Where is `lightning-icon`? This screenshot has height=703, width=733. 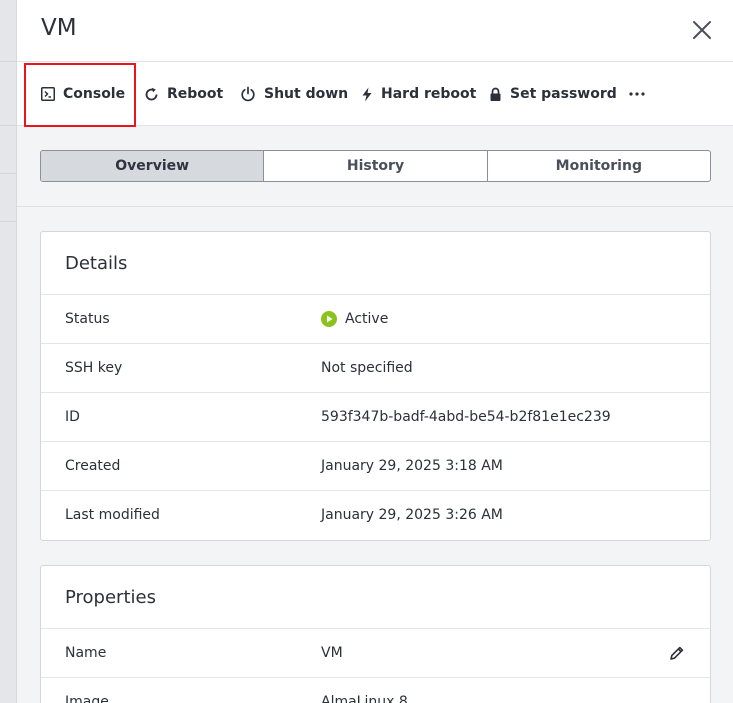
lightning-icon is located at coordinates (367, 94).